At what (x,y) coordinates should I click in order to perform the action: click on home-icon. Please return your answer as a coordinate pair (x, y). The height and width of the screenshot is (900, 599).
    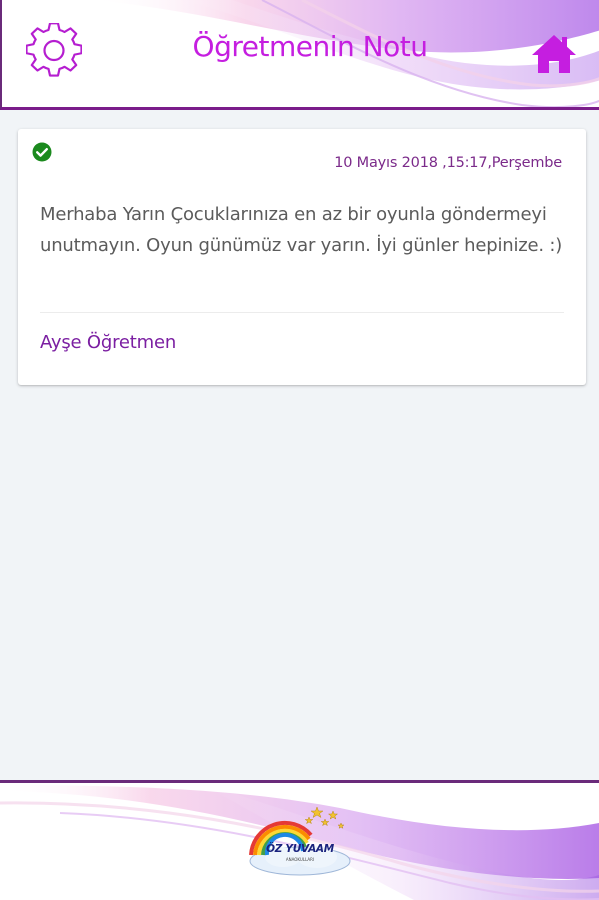
    Looking at the image, I should click on (554, 54).